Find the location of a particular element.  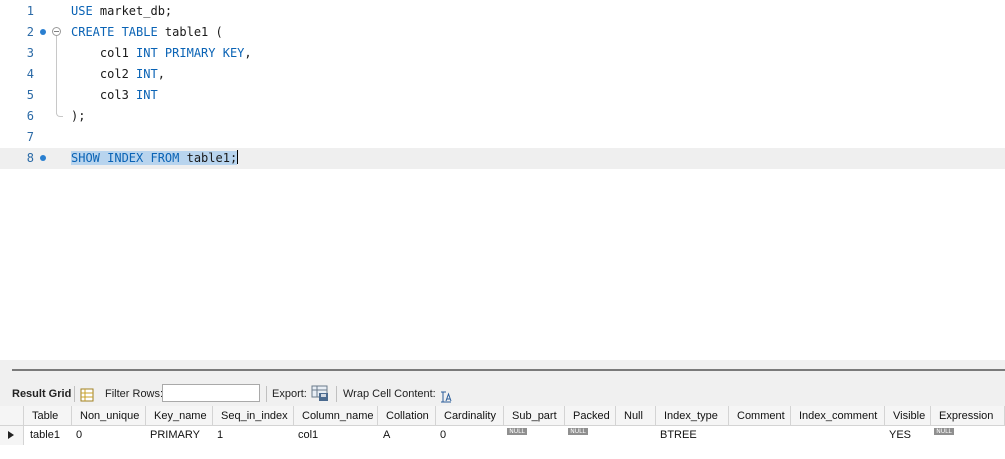

result-grid-tab: Result Grid is located at coordinates (41, 394).